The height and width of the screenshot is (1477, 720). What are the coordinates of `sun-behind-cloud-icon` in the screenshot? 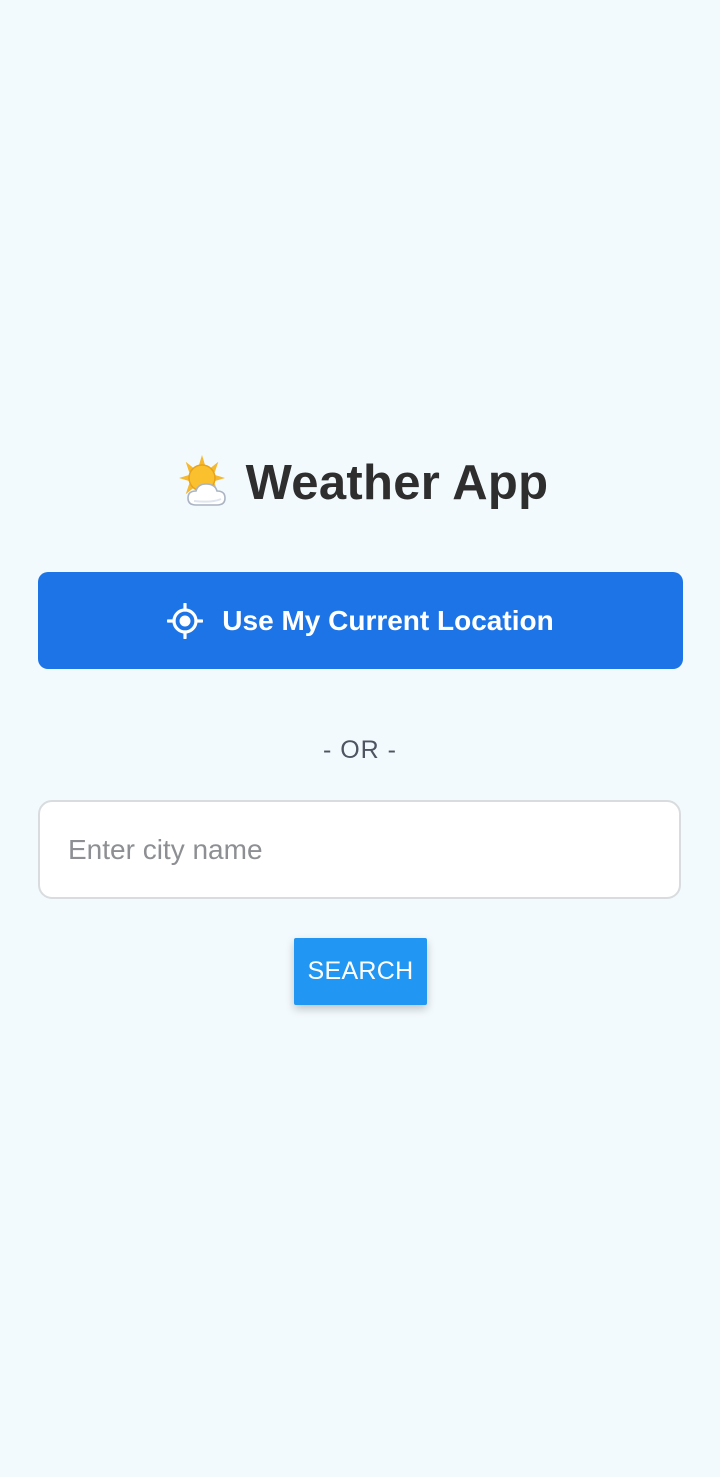 It's located at (202, 480).